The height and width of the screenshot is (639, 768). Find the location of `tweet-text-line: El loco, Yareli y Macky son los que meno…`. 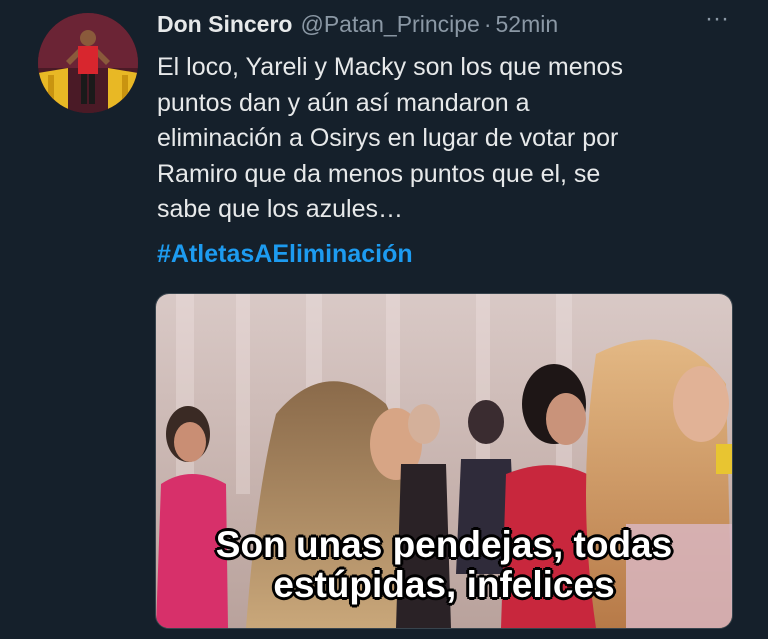

tweet-text-line: El loco, Yareli y Macky son los que meno… is located at coordinates (390, 67).